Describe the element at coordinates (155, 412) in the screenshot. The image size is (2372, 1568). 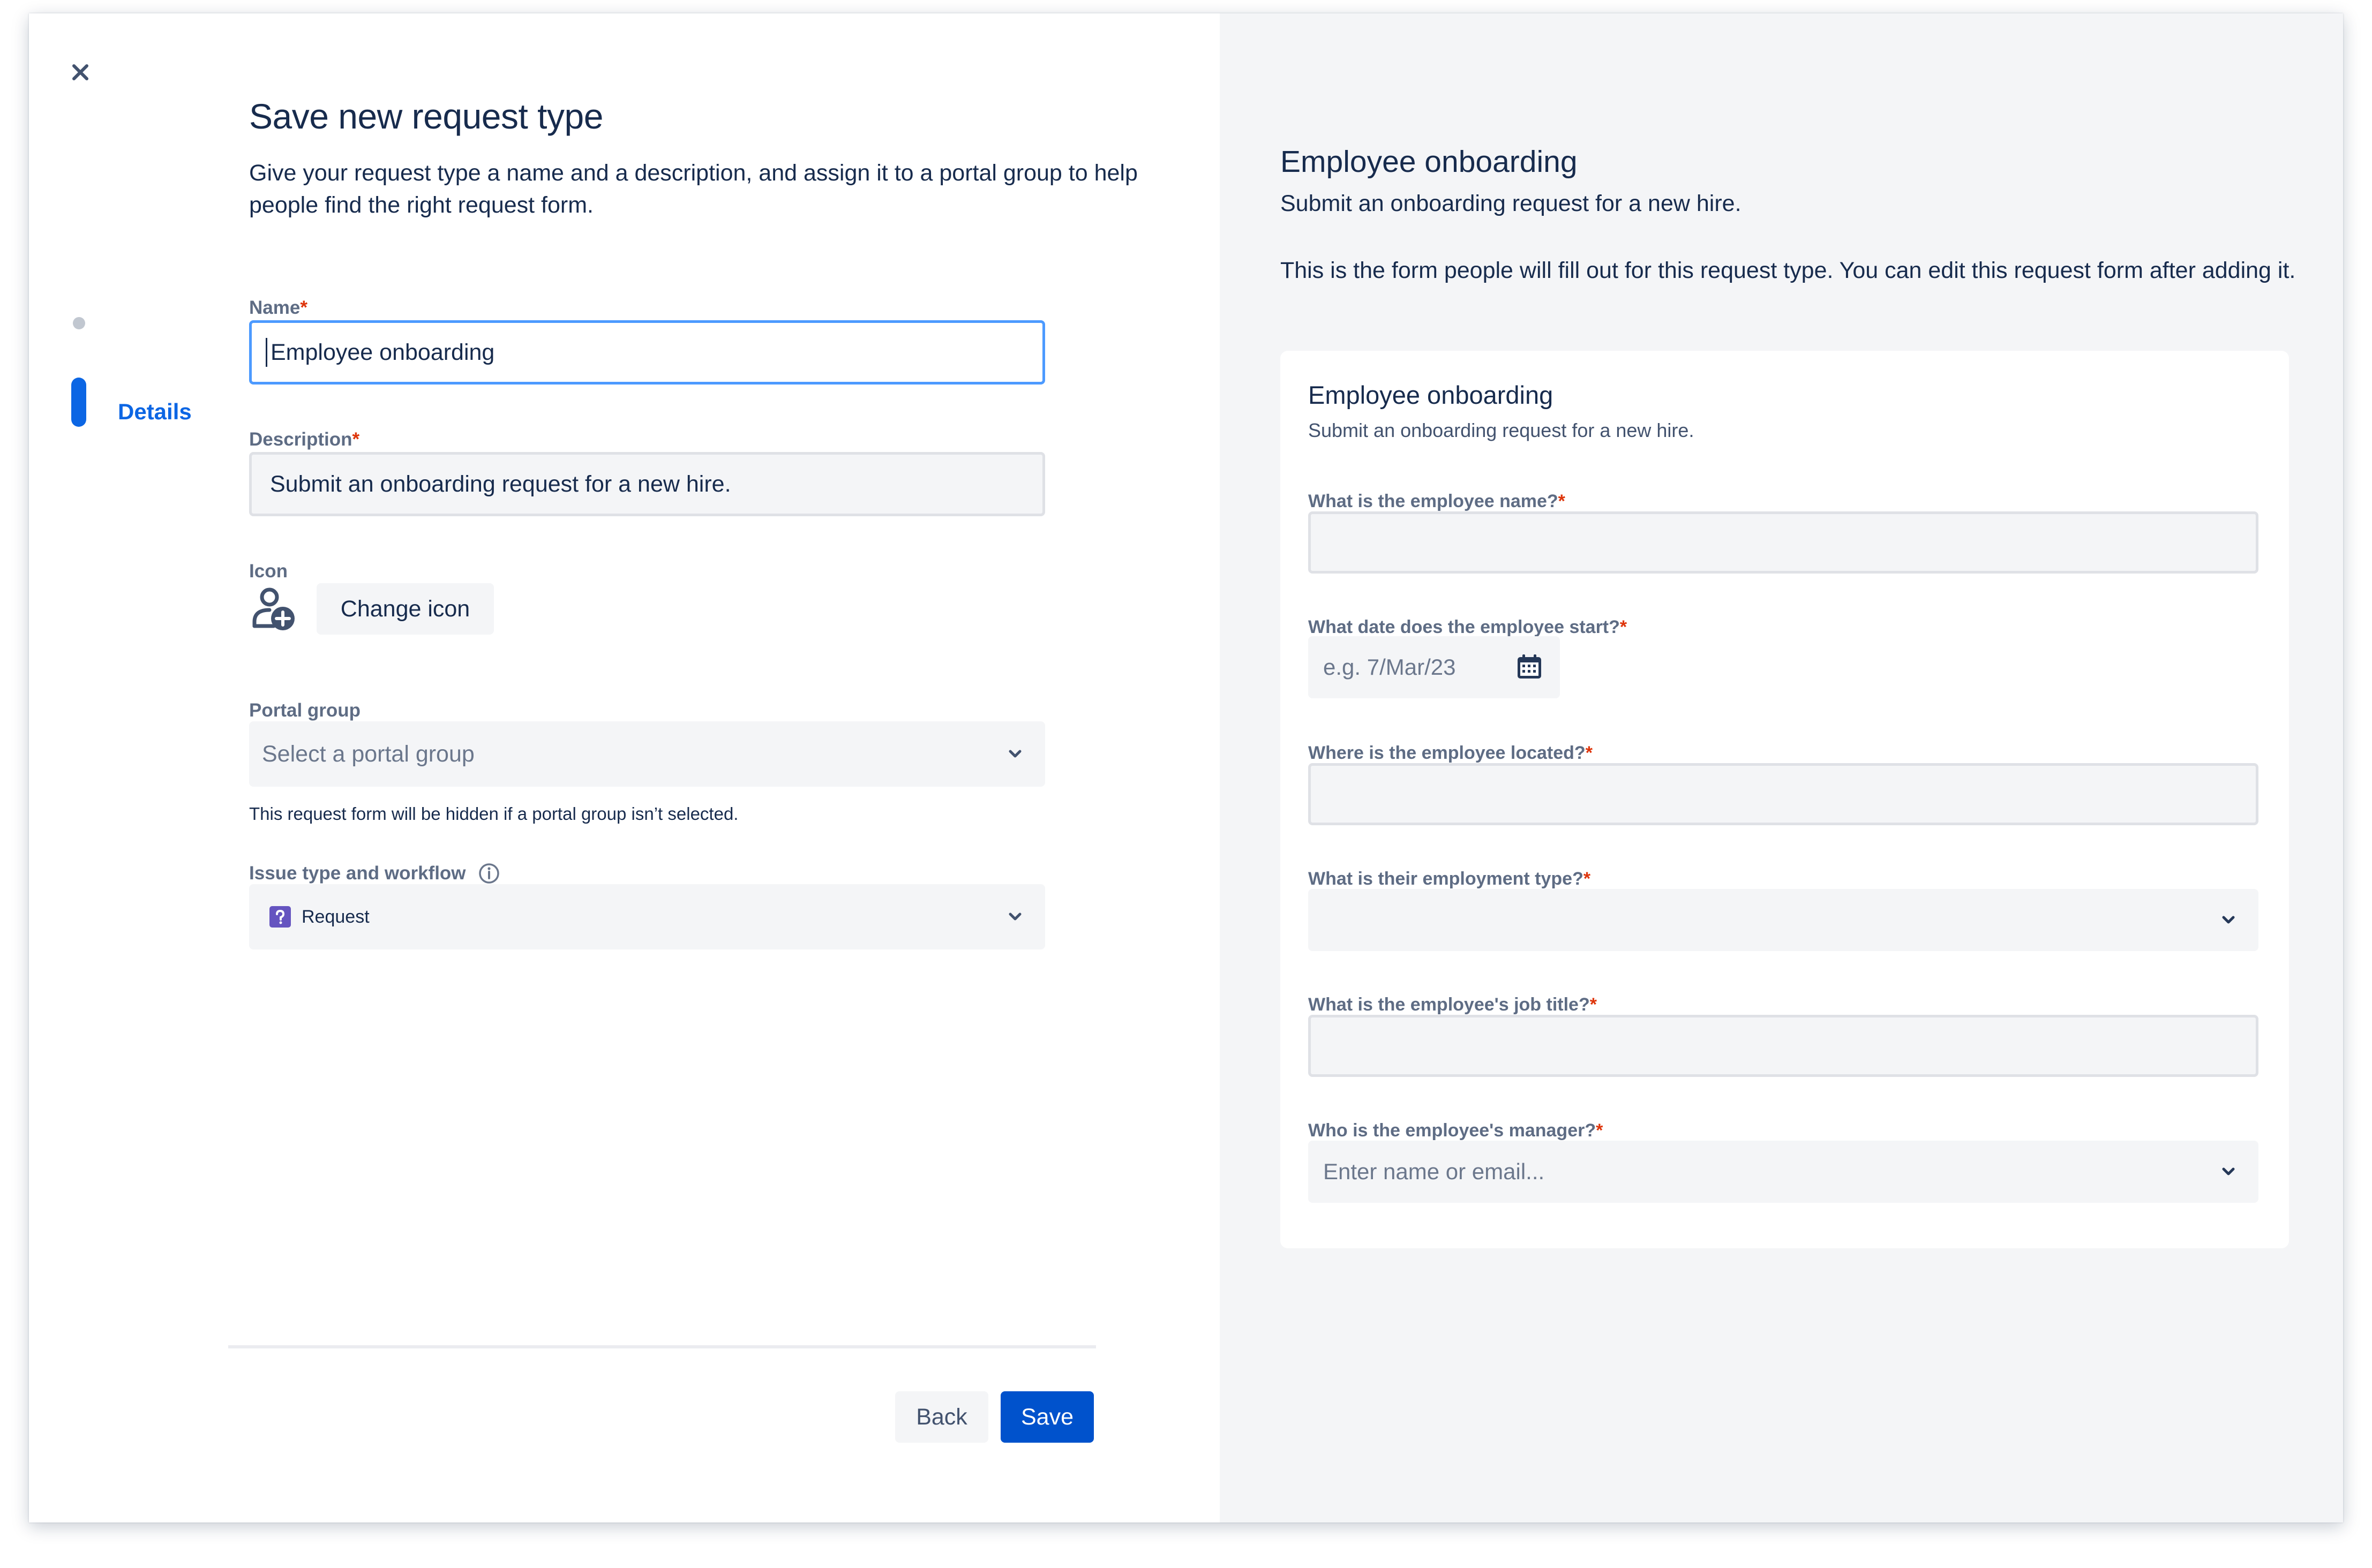
I see `step-details: Details` at that location.